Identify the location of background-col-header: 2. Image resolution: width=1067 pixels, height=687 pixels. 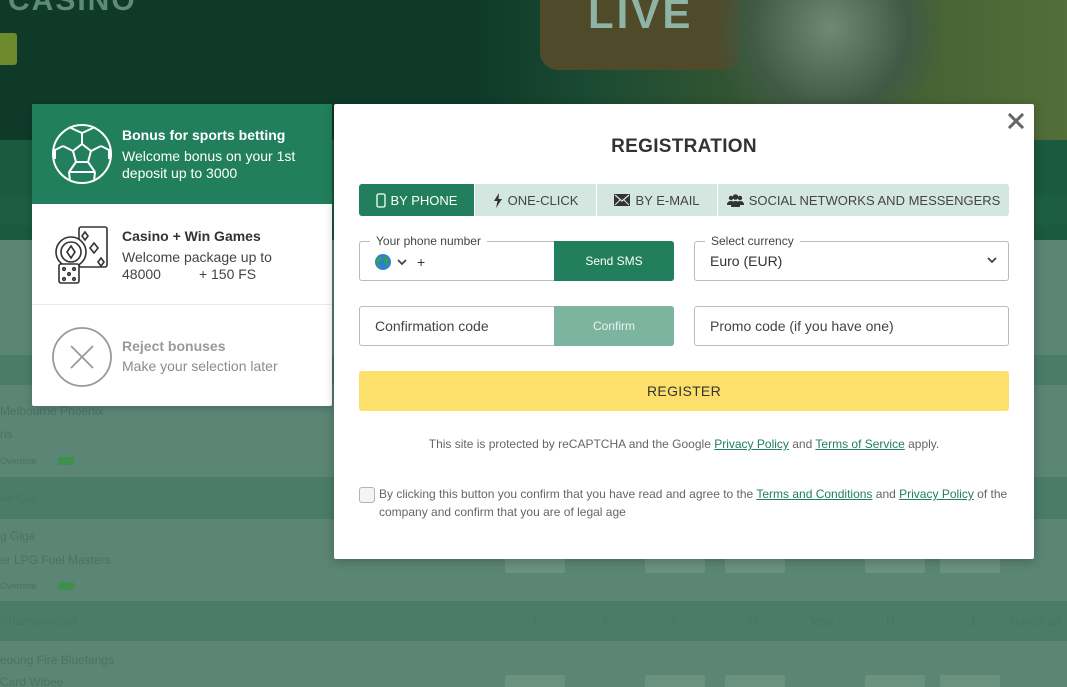
(673, 621).